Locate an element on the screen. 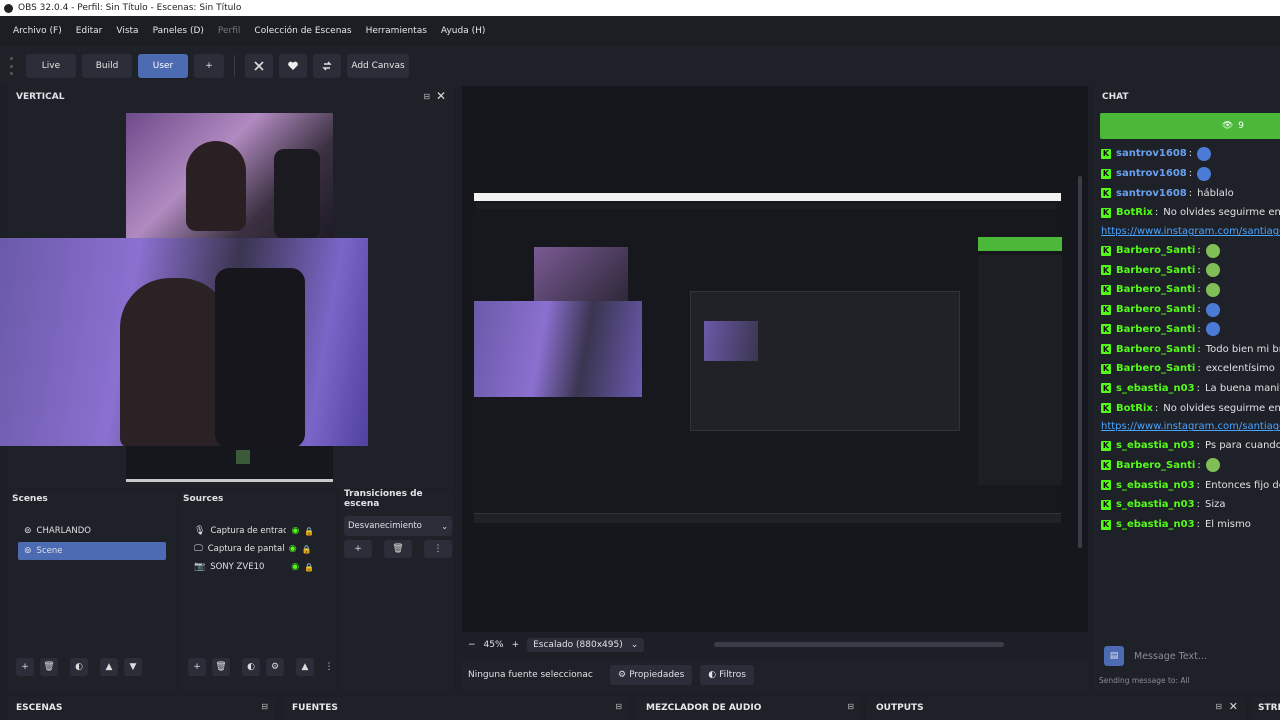  add-source-icon: + is located at coordinates (197, 667).